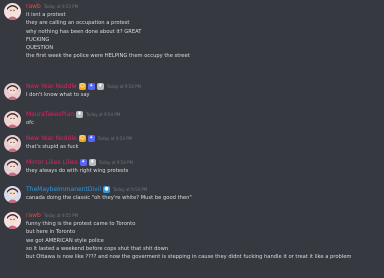 The width and height of the screenshot is (384, 278). What do you see at coordinates (205, 86) in the screenshot?
I see `message-header: New Year Noddle ☺ ✦ ♦ Today at 9:54 PM` at bounding box center [205, 86].